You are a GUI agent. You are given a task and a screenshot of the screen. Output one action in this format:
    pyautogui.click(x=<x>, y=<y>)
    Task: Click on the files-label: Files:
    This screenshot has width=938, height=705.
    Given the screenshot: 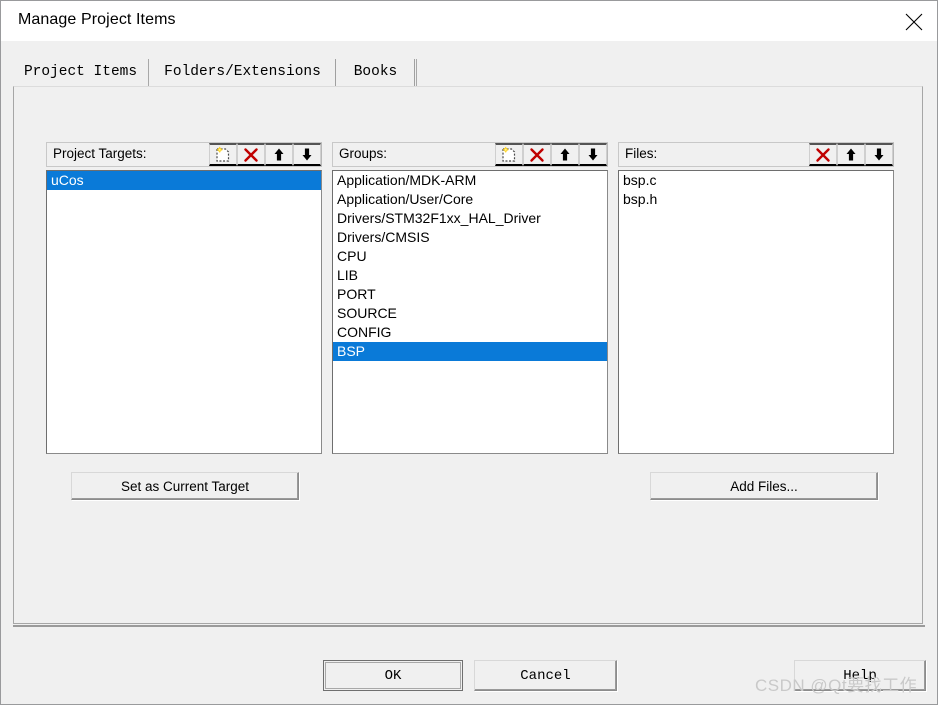 What is the action you would take?
    pyautogui.click(x=641, y=153)
    